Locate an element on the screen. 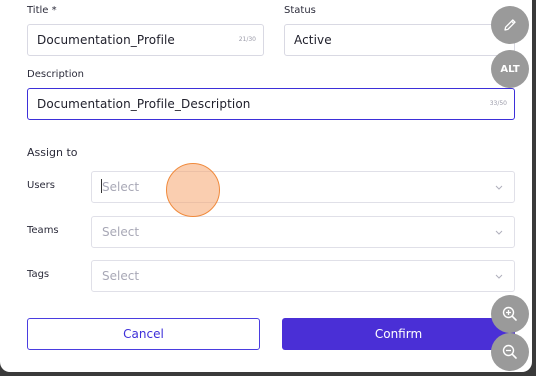 The width and height of the screenshot is (536, 376). text-cursor is located at coordinates (101, 186).